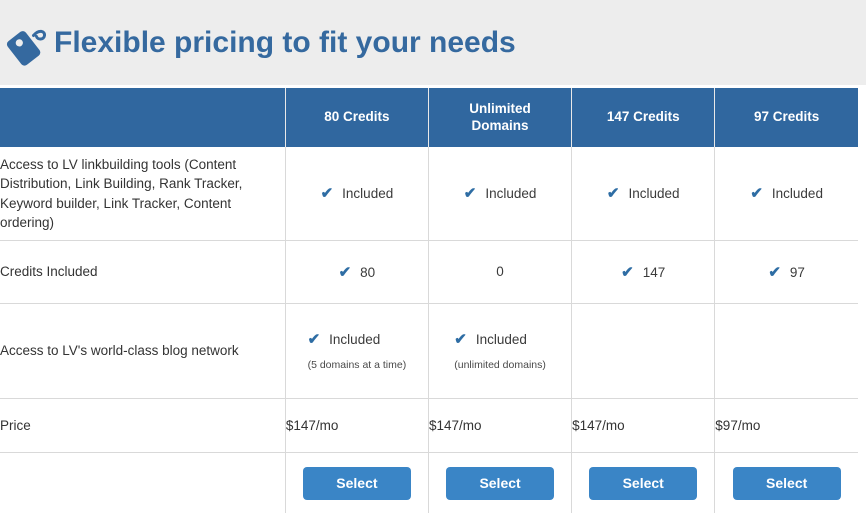  I want to click on select-button-plan-4: Select, so click(786, 483).